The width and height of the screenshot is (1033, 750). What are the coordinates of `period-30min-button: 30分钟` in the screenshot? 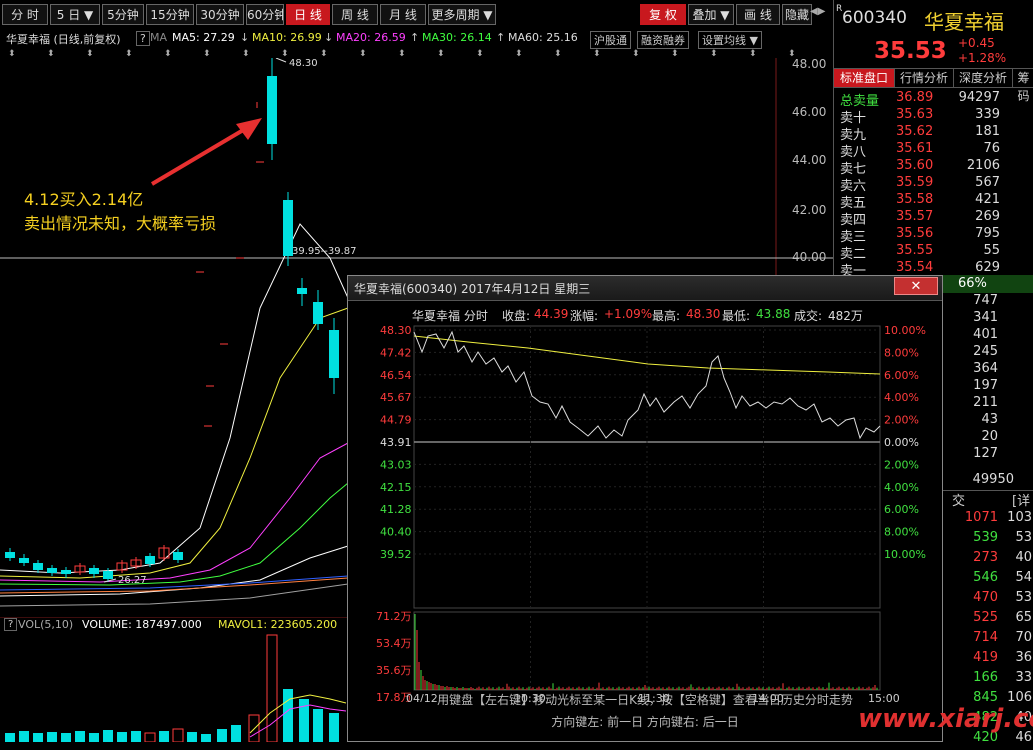 It's located at (220, 14).